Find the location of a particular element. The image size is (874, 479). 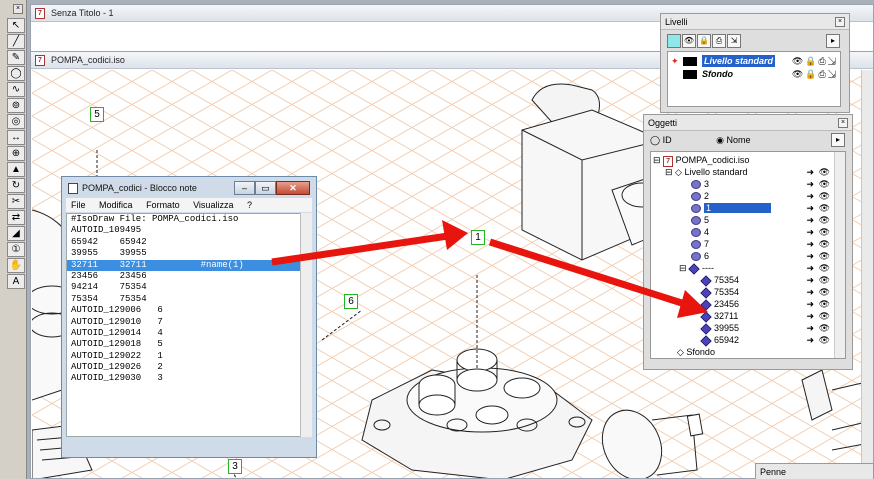

tree-row-item: 2 ➜ 👁 is located at coordinates (742, 196).